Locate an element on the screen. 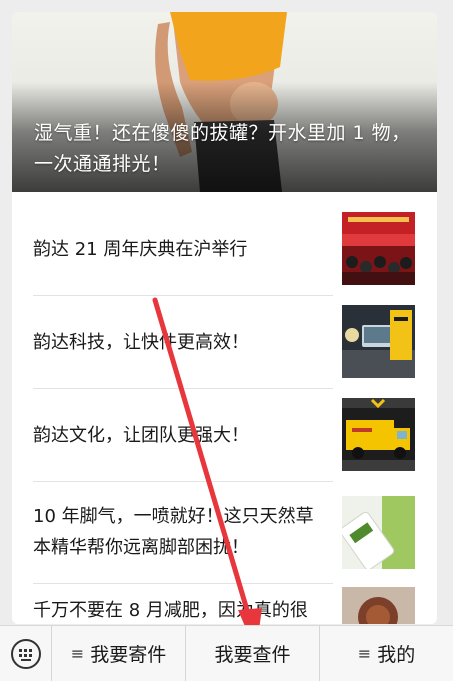 This screenshot has width=453, height=681. article-title: 韵达 21 周年庆典在沪举行 is located at coordinates (140, 249).